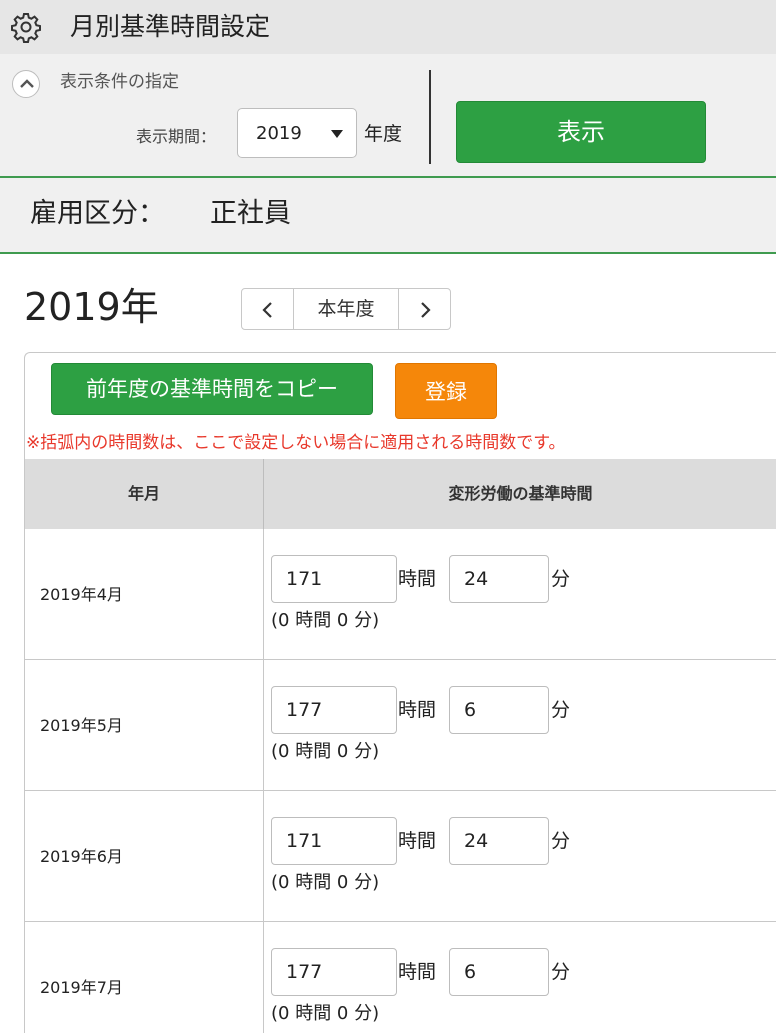 This screenshot has width=776, height=1033. What do you see at coordinates (176, 136) in the screenshot?
I see `period-label: 表示期間：` at bounding box center [176, 136].